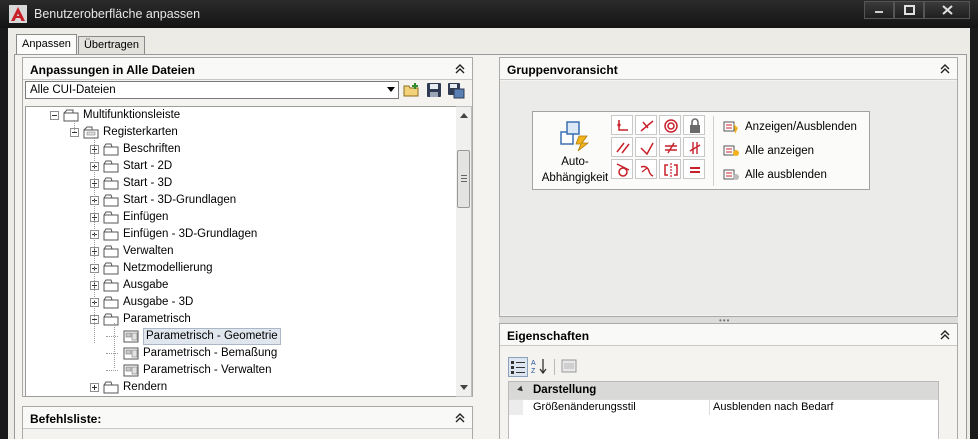 This screenshot has height=439, width=978. Describe the element at coordinates (145, 387) in the screenshot. I see `tree-node-label: Rendern` at that location.